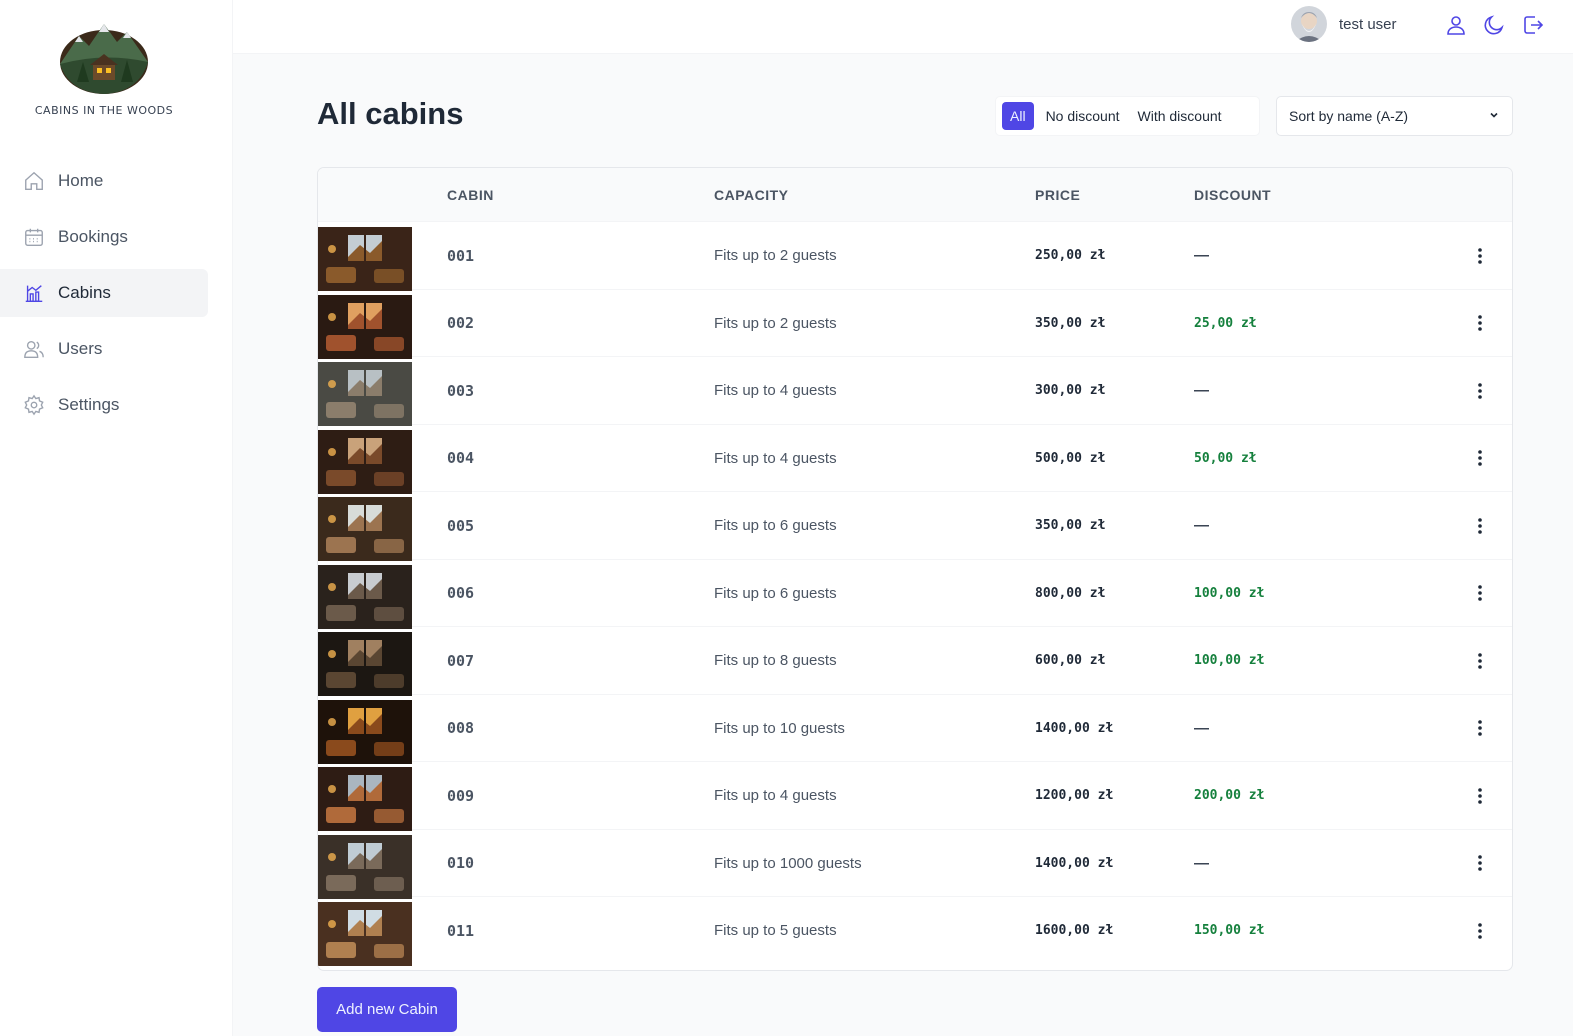 The height and width of the screenshot is (1036, 1573). Describe the element at coordinates (461, 323) in the screenshot. I see `cabin-name: 002` at that location.